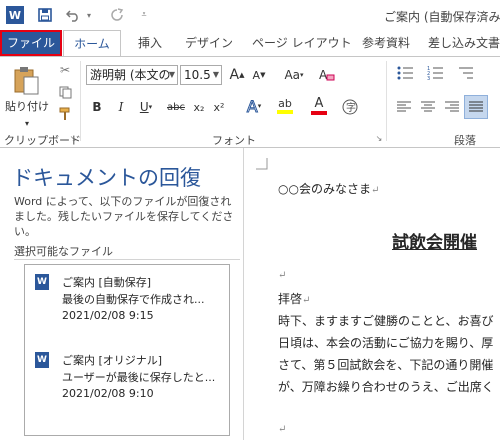  I want to click on bullets-icon, so click(405, 73).